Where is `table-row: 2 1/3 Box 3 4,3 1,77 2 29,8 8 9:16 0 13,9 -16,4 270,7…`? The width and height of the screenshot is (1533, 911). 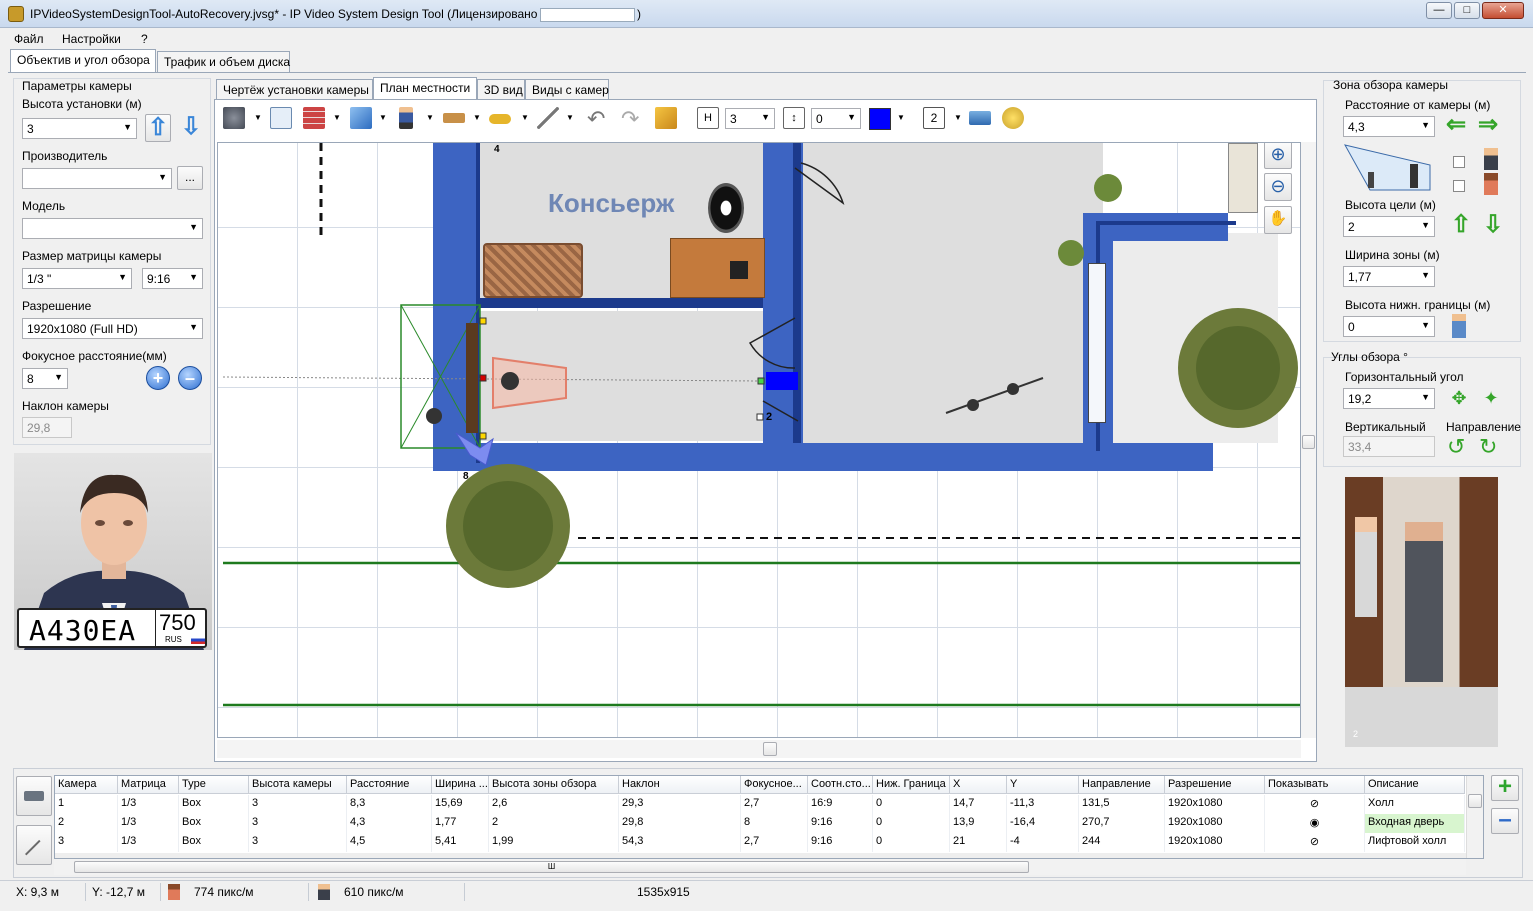 table-row: 2 1/3 Box 3 4,3 1,77 2 29,8 8 9:16 0 13,9 -16,4 270,7… is located at coordinates (769, 823).